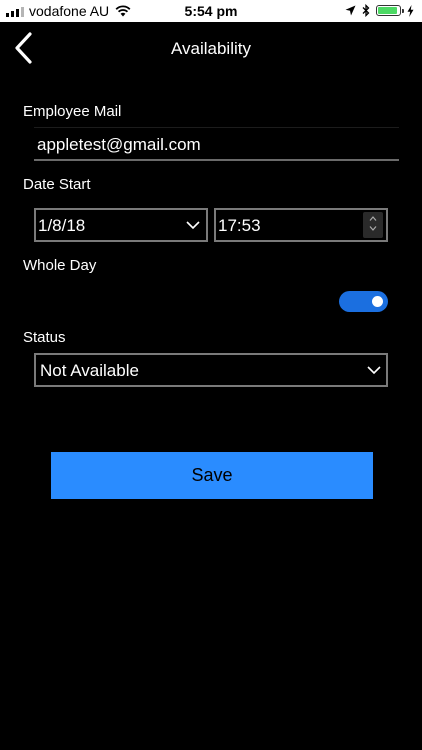 The image size is (422, 750). I want to click on status-bar: vodafone AU 5:54 pm, so click(211, 11).